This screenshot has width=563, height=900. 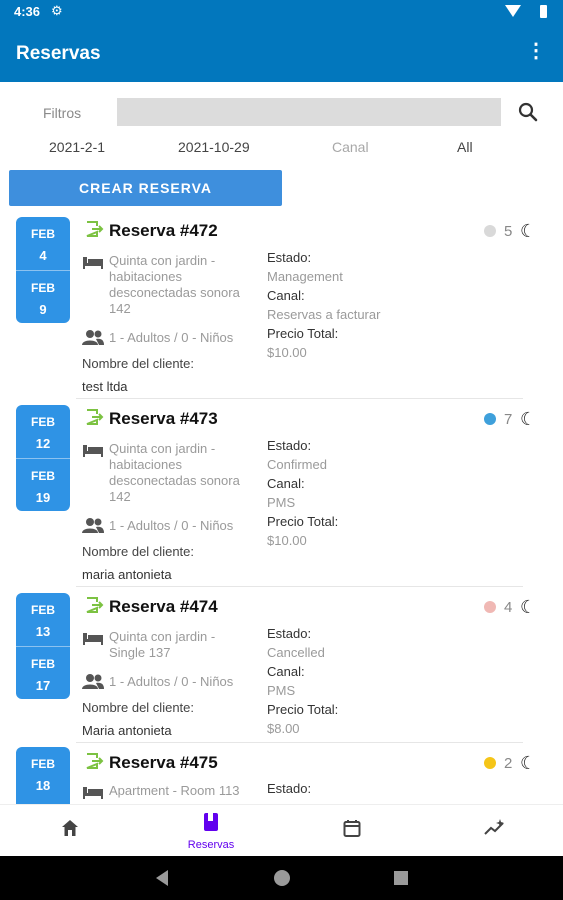 What do you see at coordinates (401, 878) in the screenshot?
I see `recents-icon` at bounding box center [401, 878].